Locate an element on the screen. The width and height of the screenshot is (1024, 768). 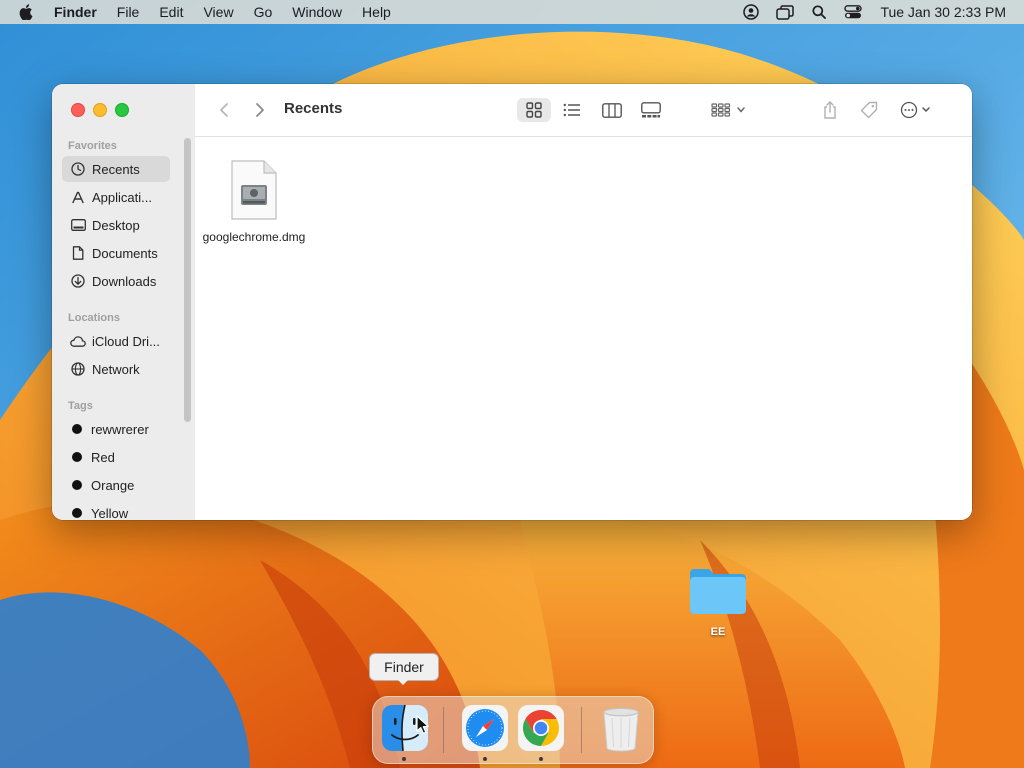
icon-view-icon is located at coordinates (534, 110).